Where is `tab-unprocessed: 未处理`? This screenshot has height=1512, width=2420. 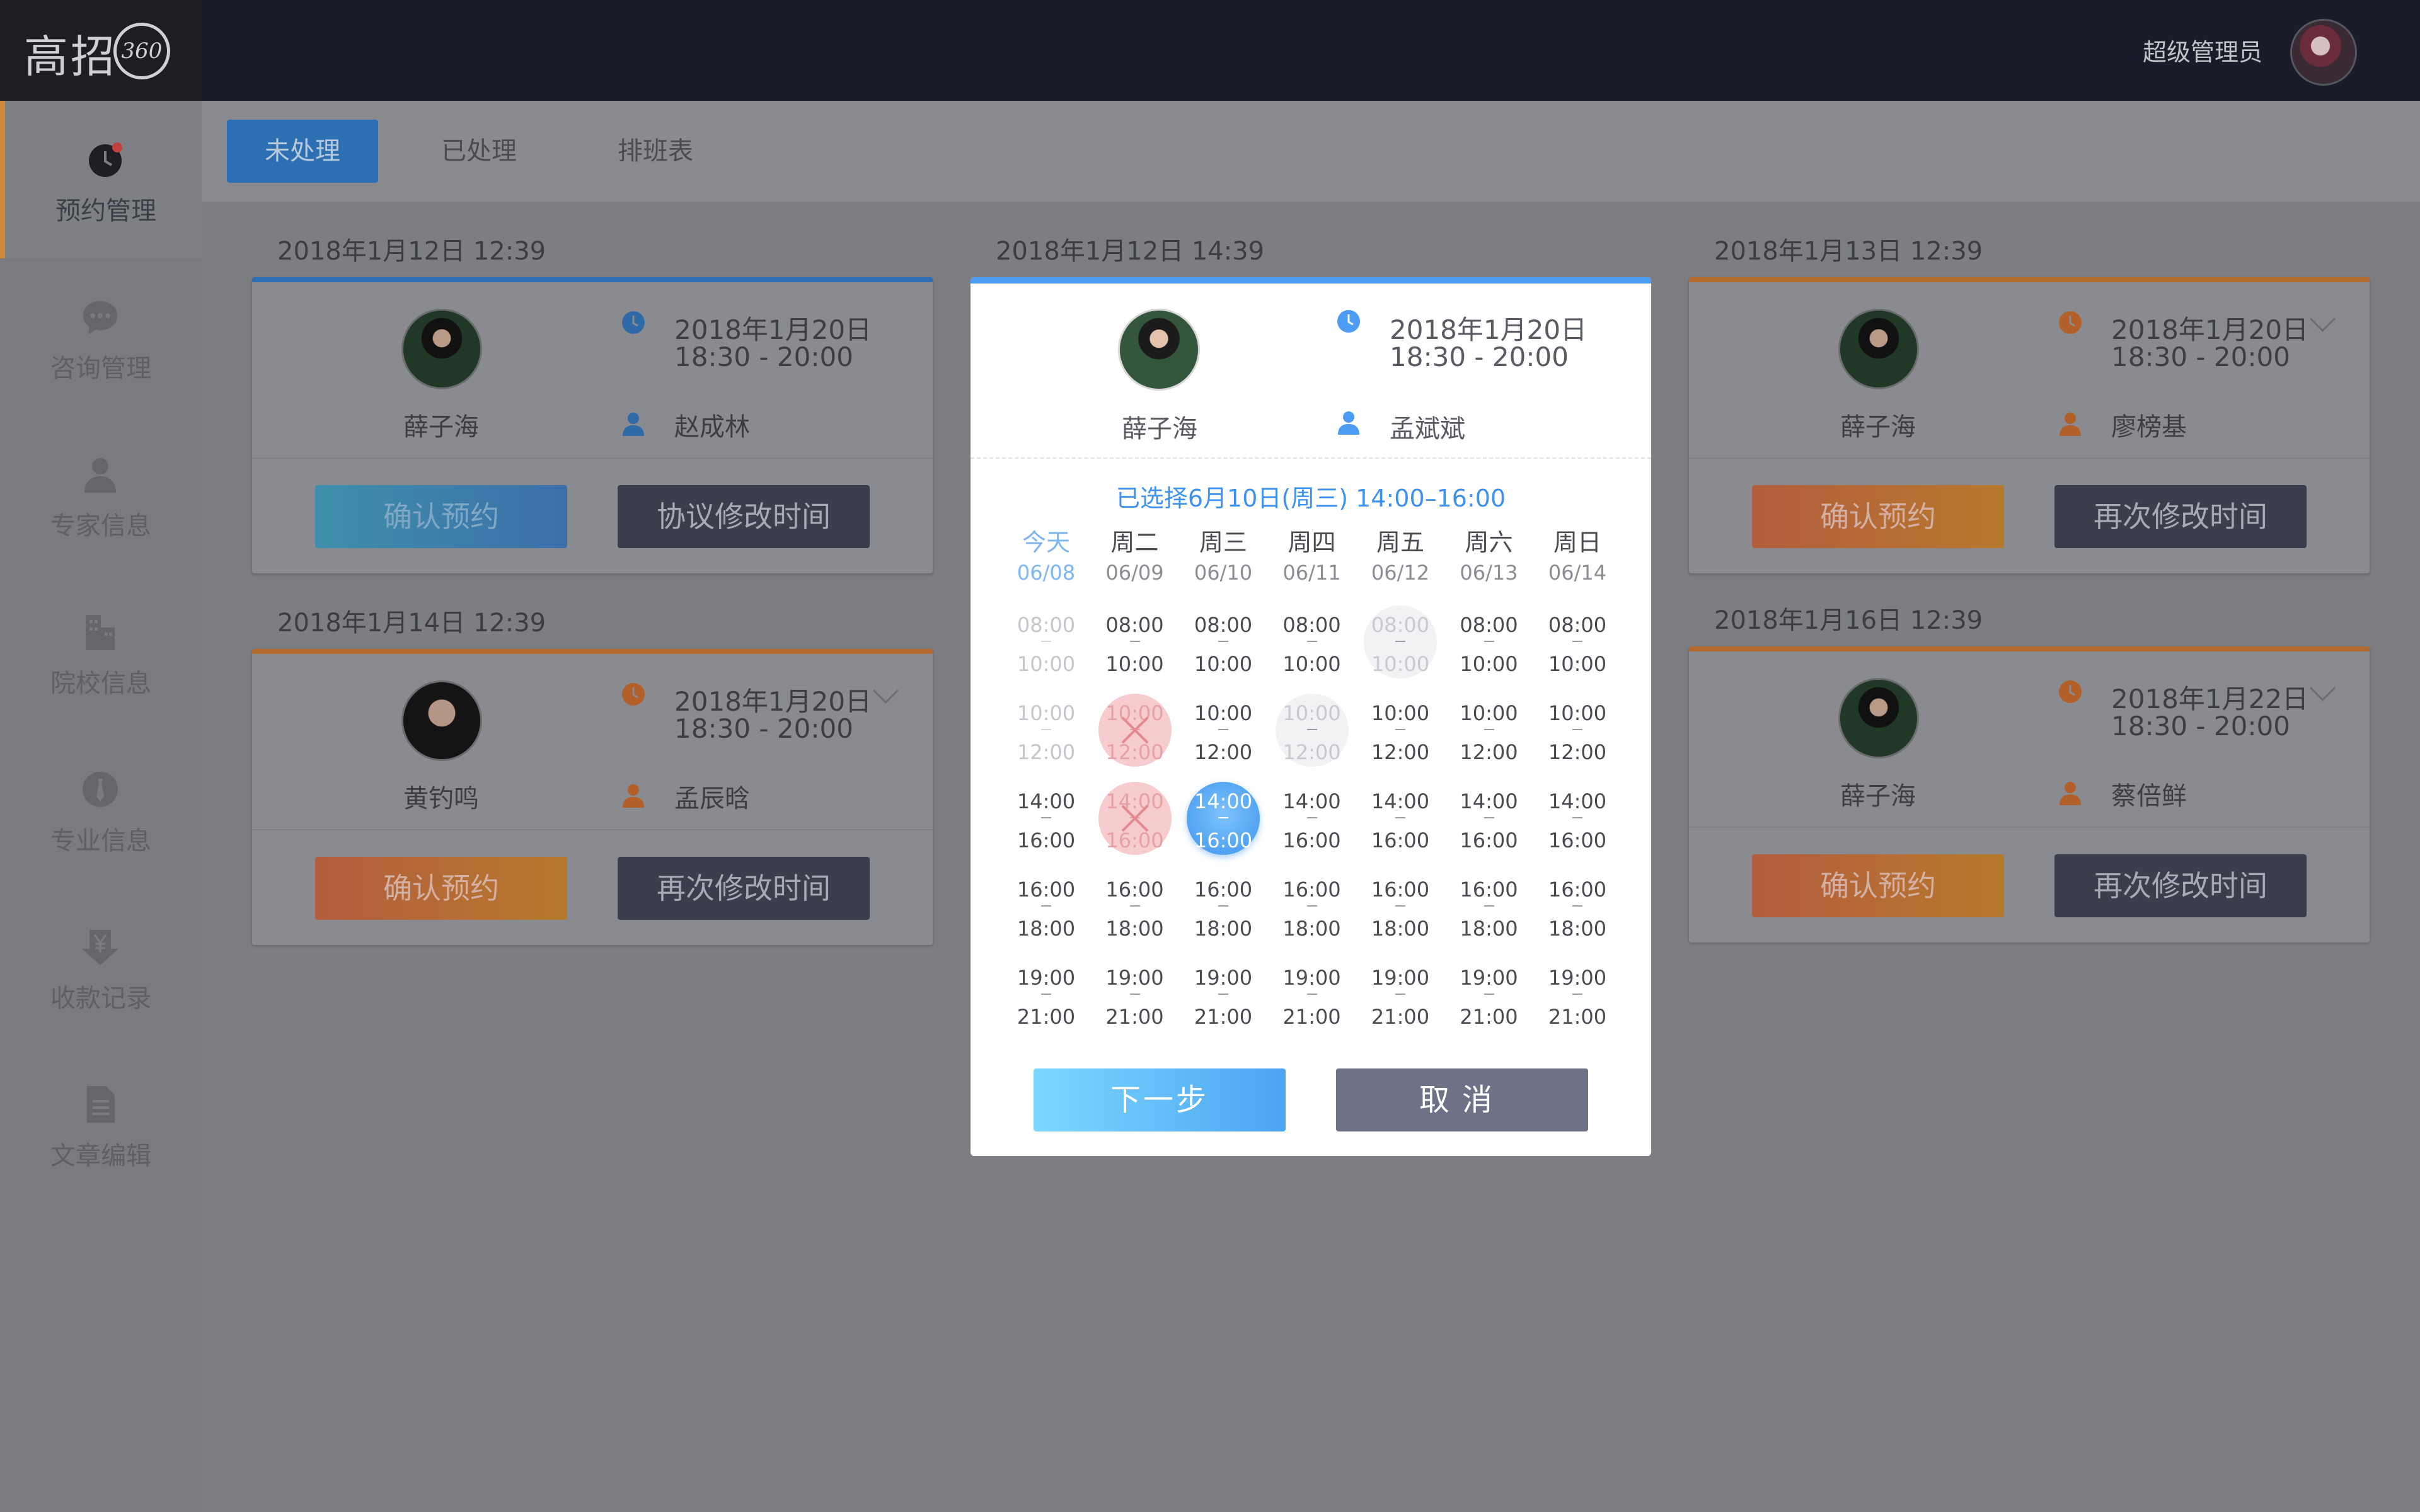
tab-unprocessed: 未处理 is located at coordinates (302, 151).